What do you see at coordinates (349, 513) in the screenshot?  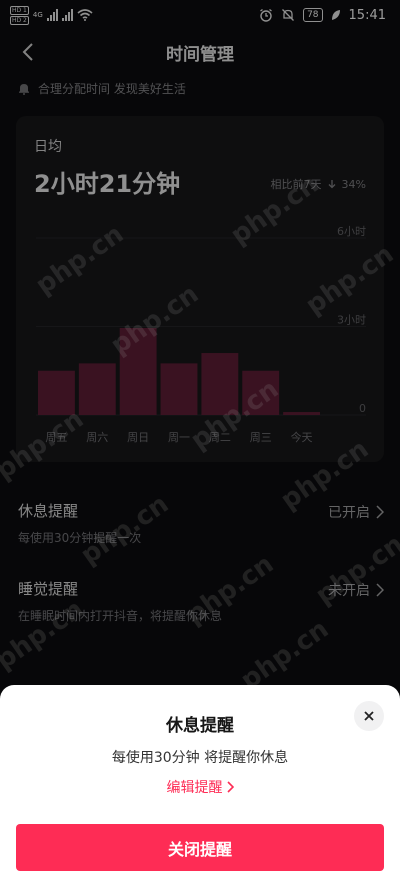 I see `rest-reminder-status-text: 已开启` at bounding box center [349, 513].